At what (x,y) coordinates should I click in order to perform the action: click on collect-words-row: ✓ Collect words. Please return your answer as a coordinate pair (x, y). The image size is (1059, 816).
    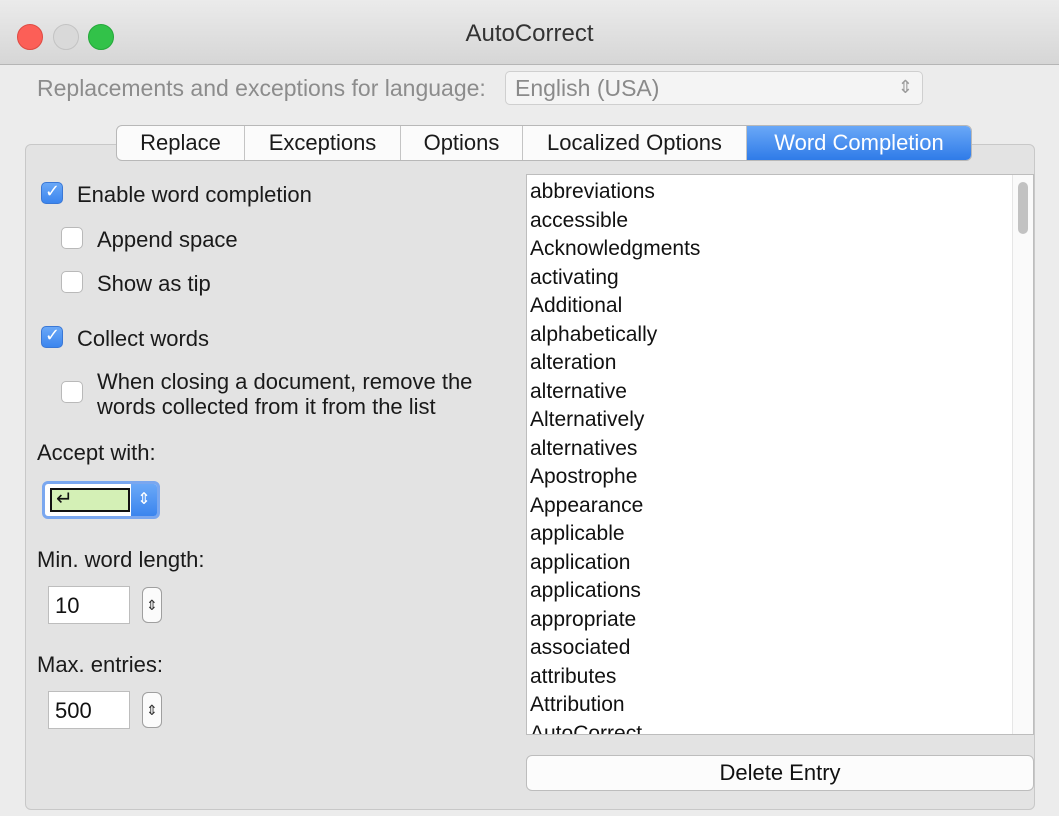
    Looking at the image, I should click on (125, 338).